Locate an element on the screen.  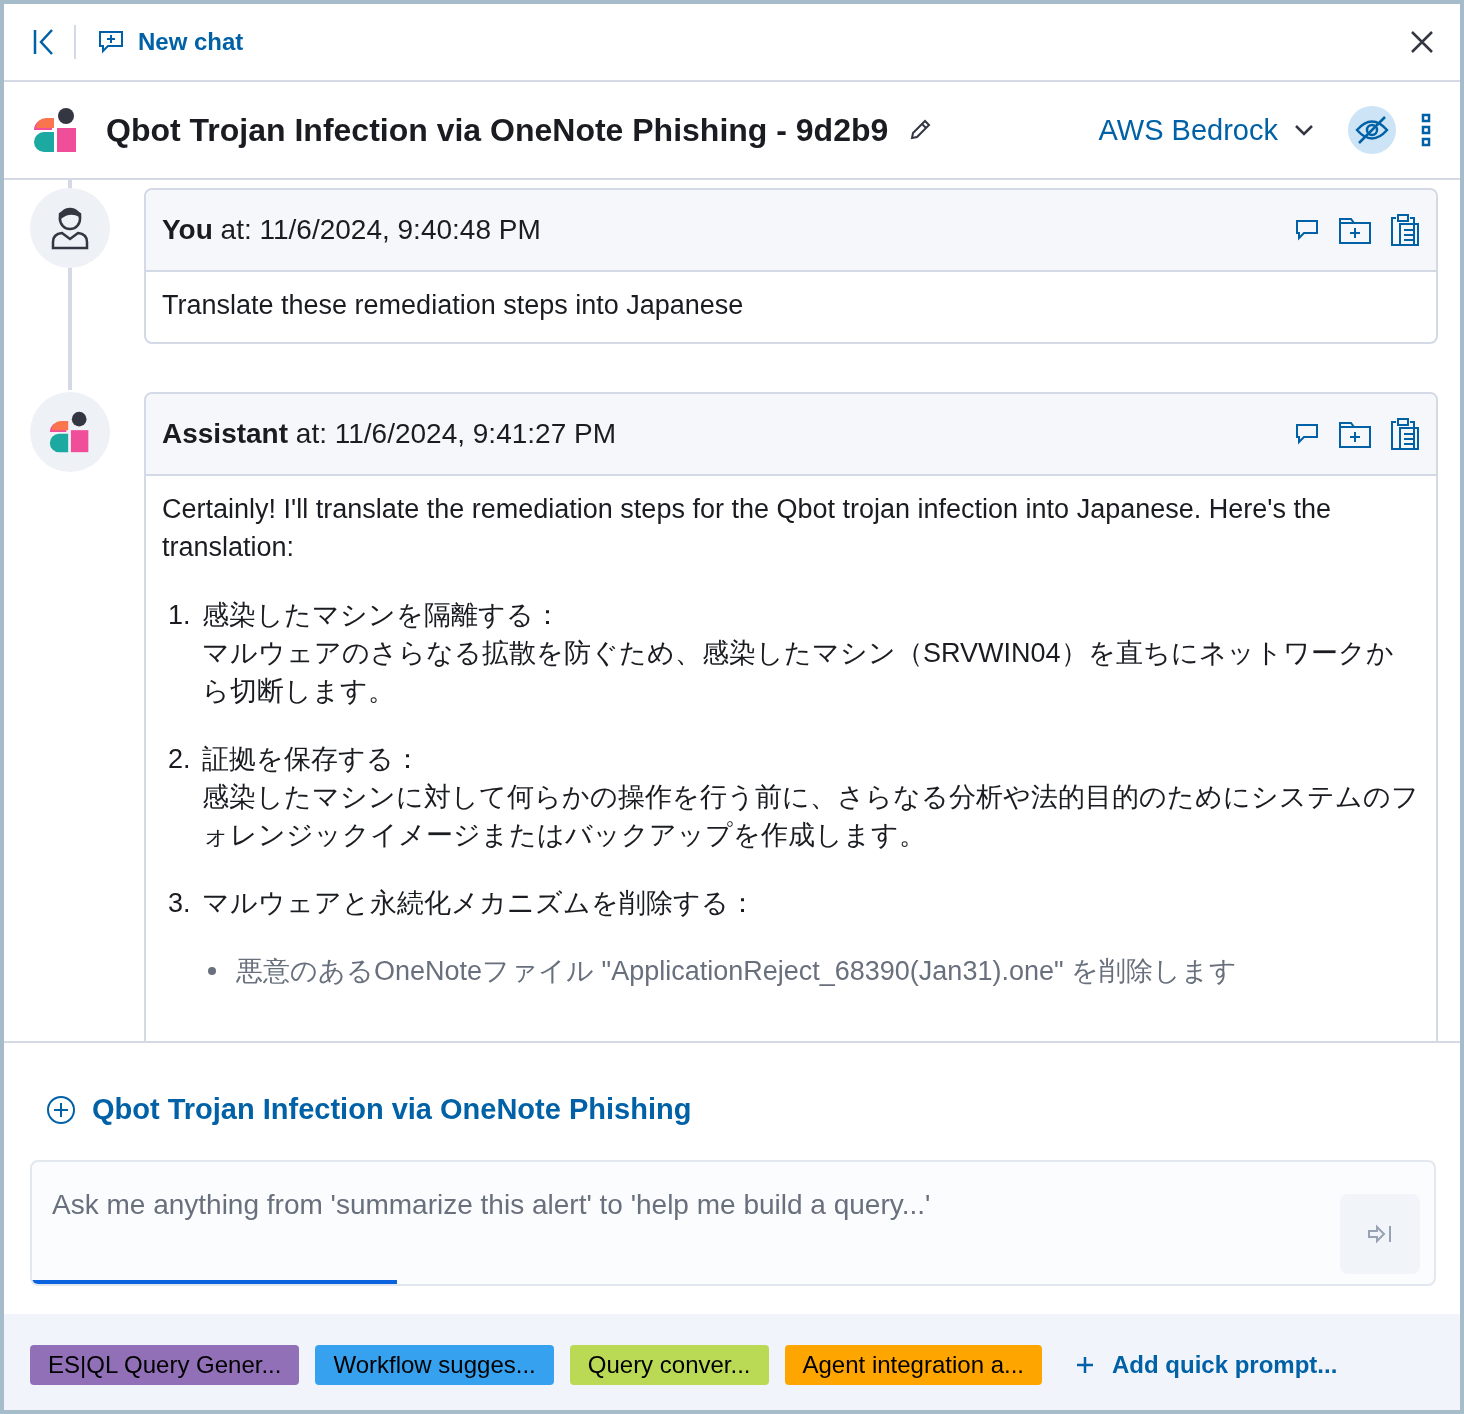
send-icon is located at coordinates (1380, 1234).